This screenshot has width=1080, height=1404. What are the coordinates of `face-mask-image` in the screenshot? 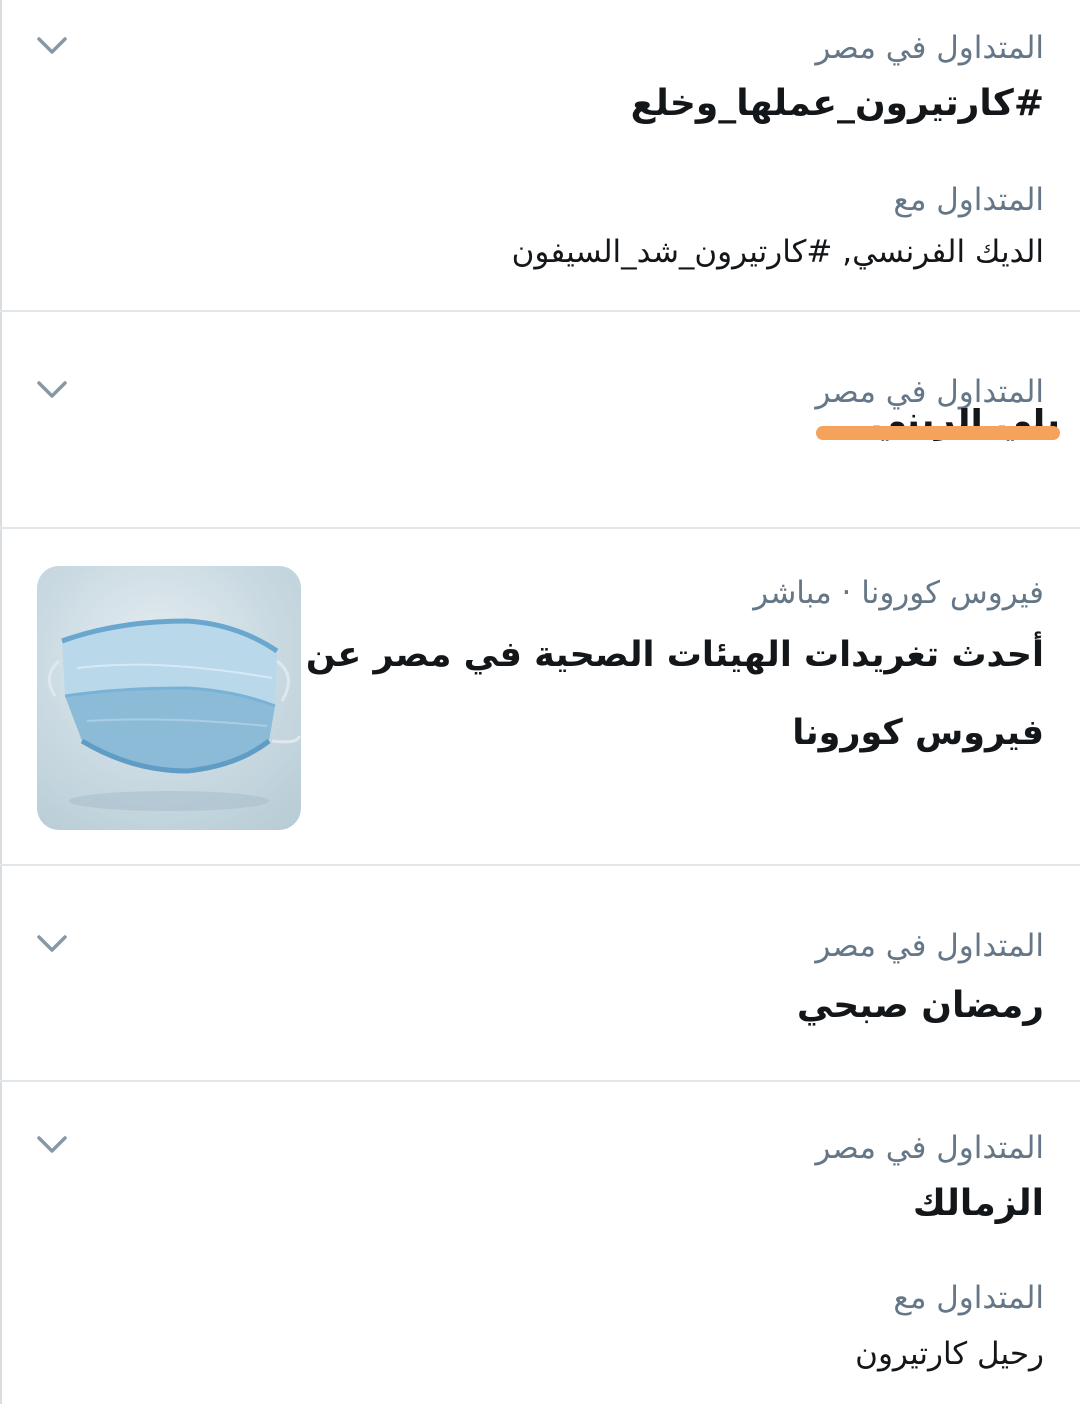 It's located at (169, 698).